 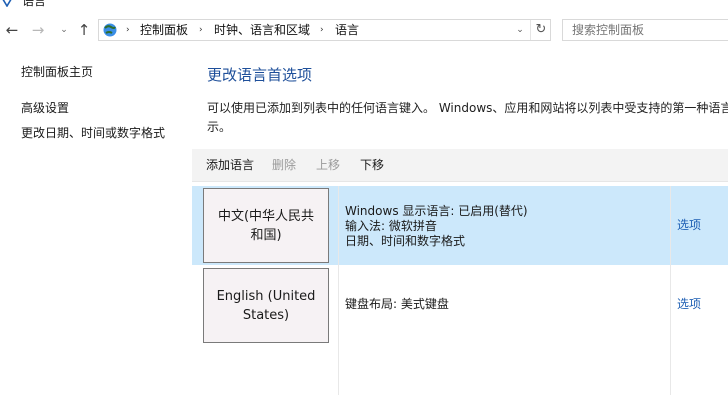 I want to click on breadcrumb-control-panel: 控制面板, so click(x=164, y=30).